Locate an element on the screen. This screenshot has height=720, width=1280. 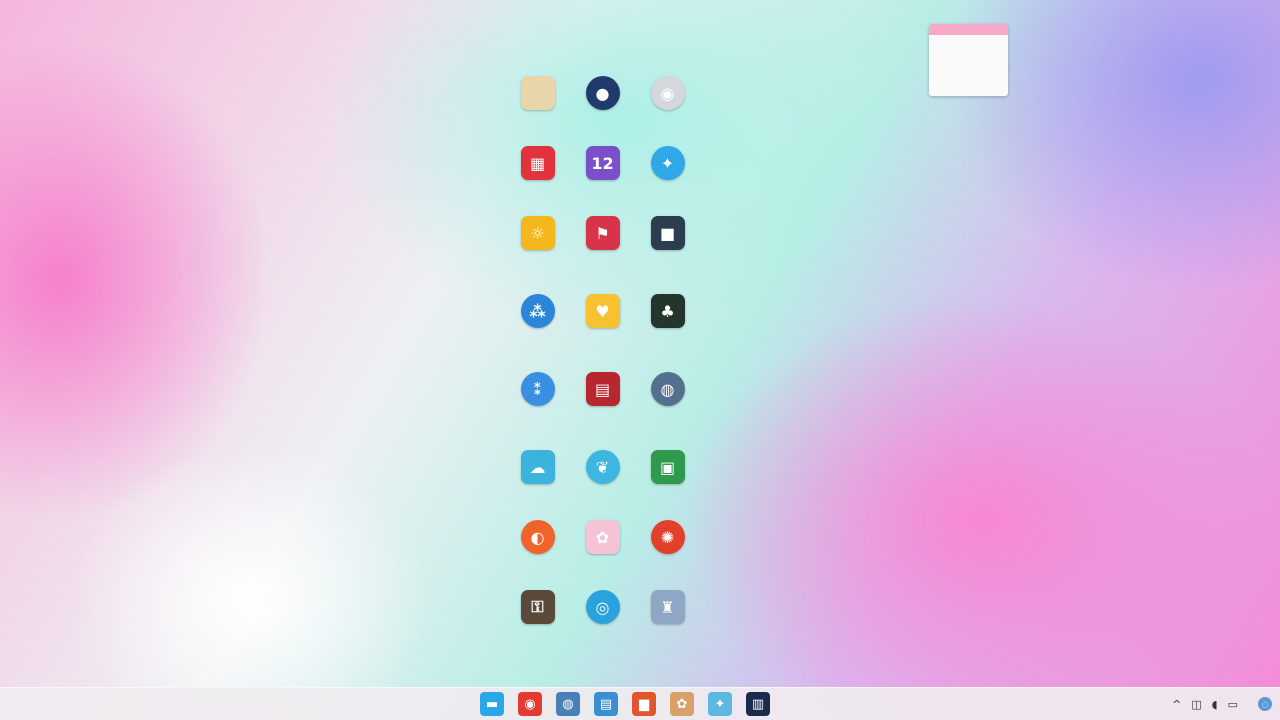
desktop-shortcut: ● is located at coordinates (602, 107).